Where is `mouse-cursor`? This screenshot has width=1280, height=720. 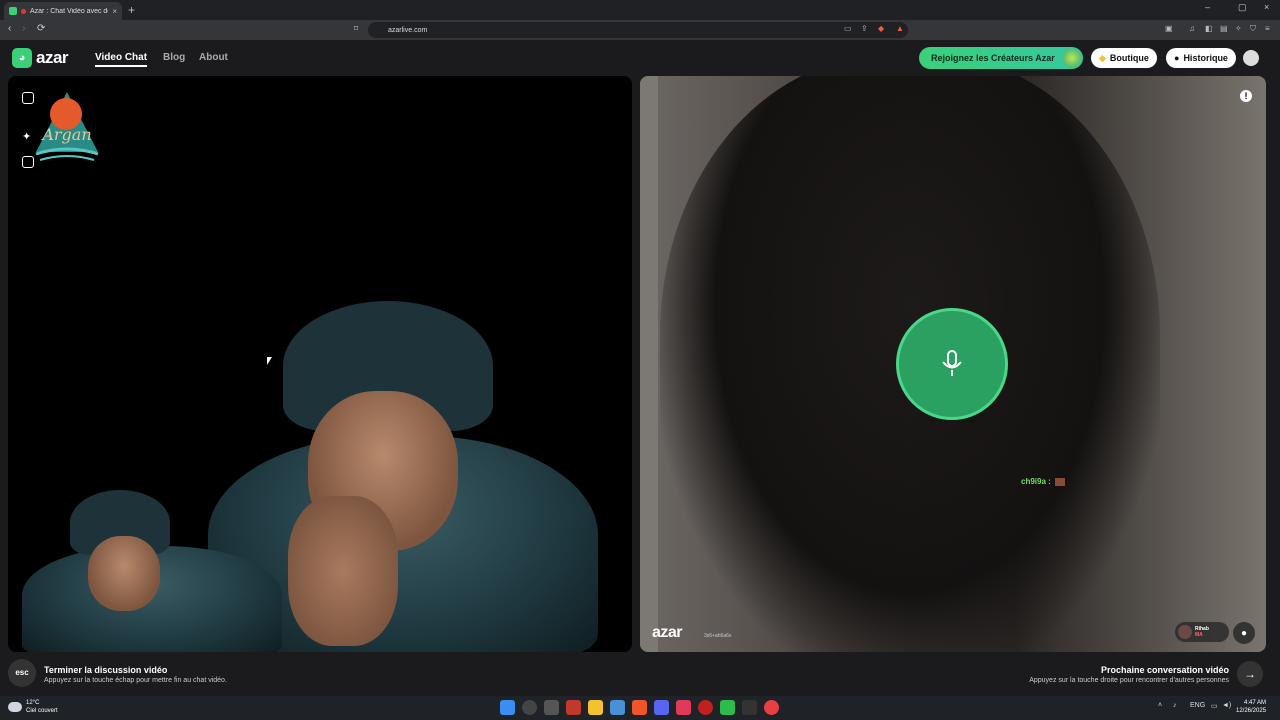 mouse-cursor is located at coordinates (269, 361).